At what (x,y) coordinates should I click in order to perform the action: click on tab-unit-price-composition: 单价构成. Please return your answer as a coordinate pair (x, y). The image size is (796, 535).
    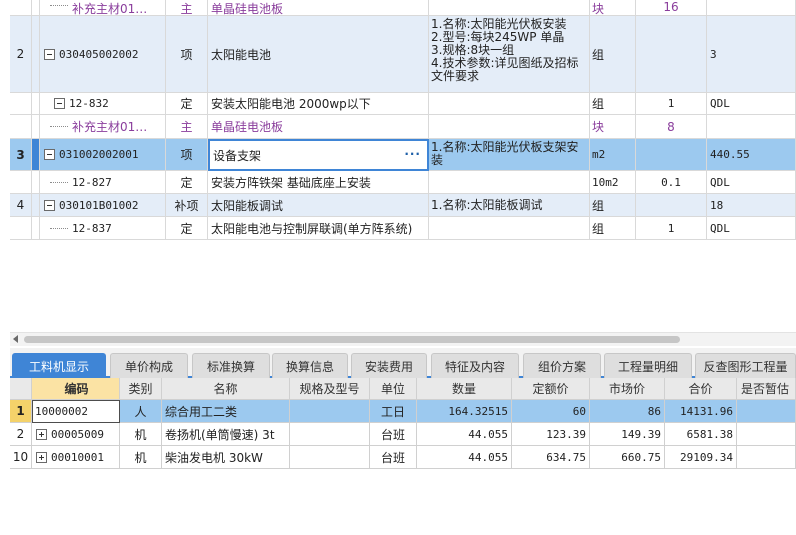
    Looking at the image, I should click on (149, 365).